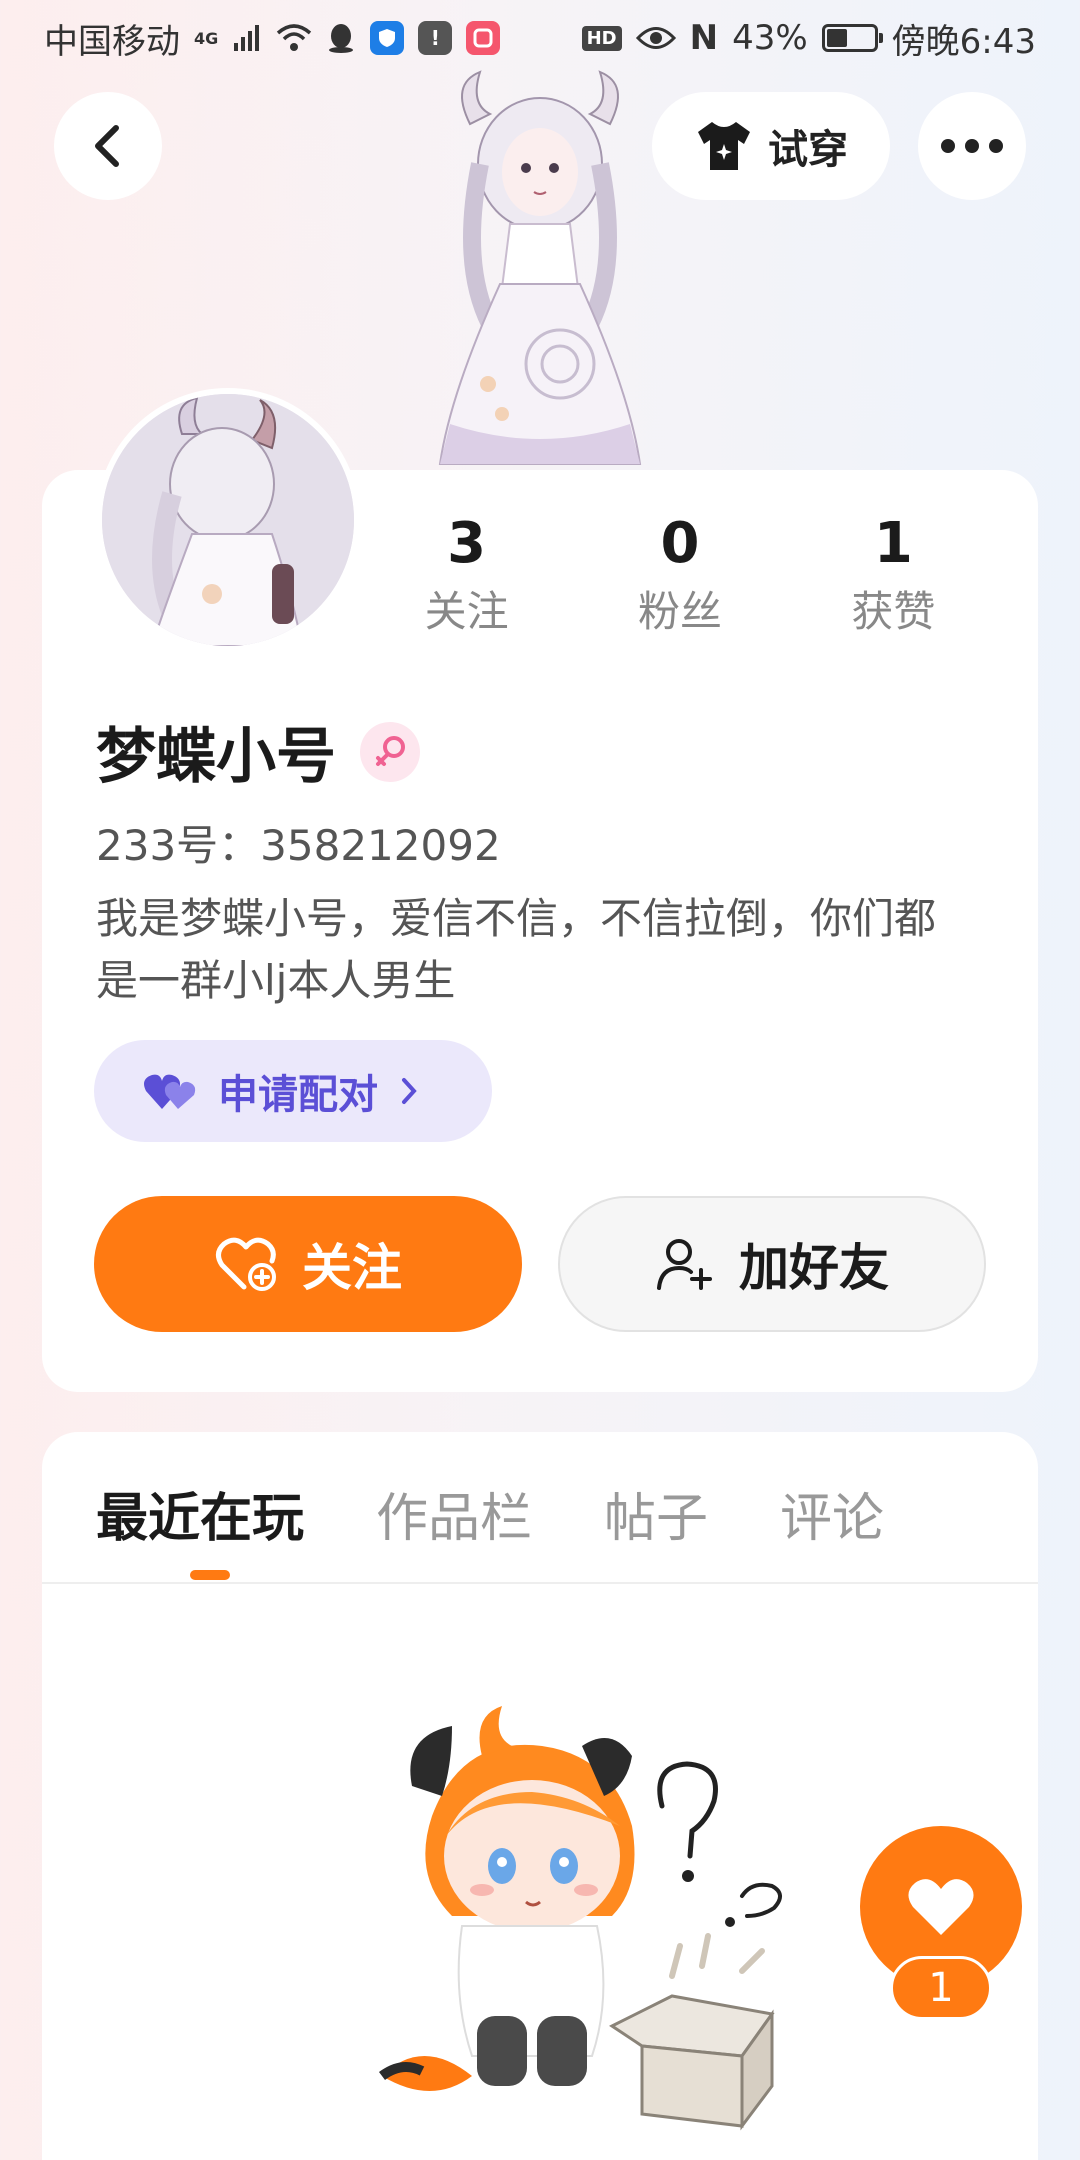 This screenshot has width=1080, height=2160. I want to click on network-type: 4G, so click(206, 38).